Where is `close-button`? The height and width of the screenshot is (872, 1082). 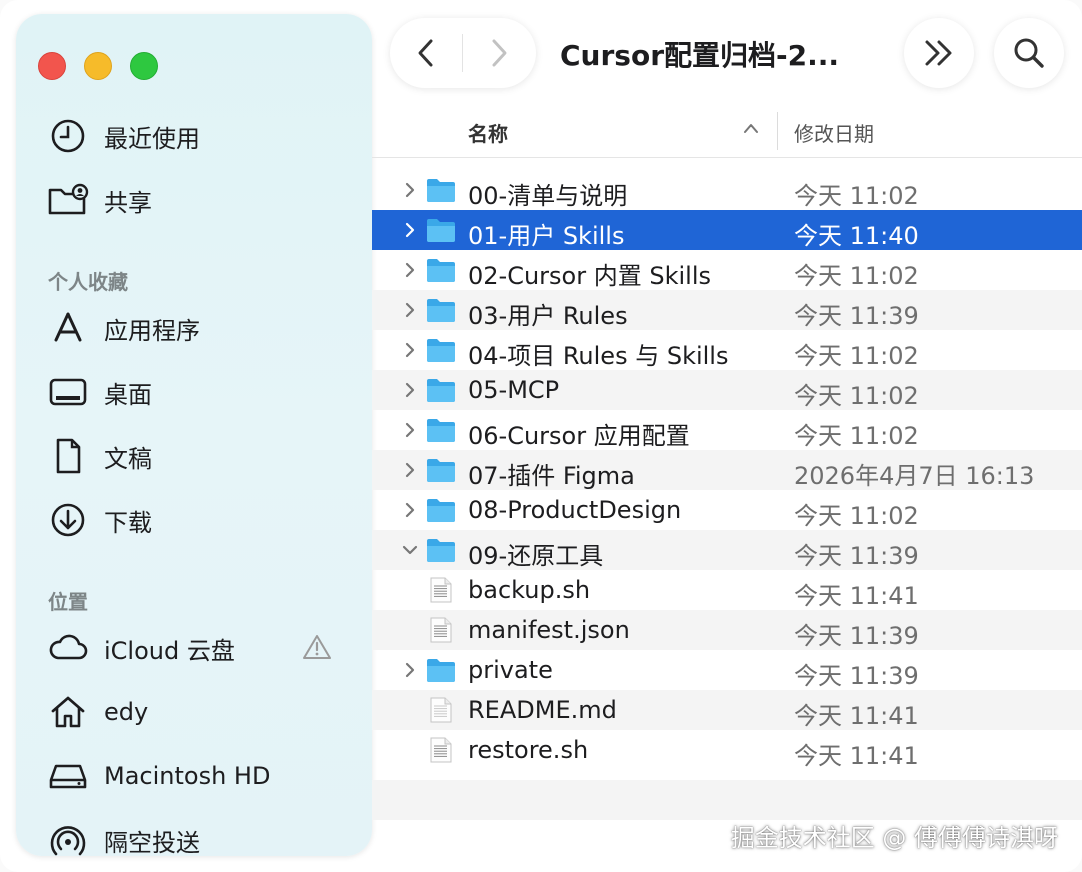
close-button is located at coordinates (52, 66).